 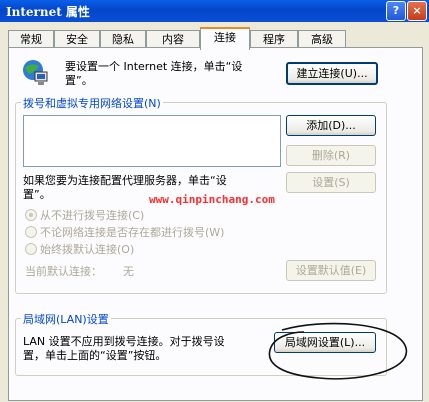 I want to click on watermark: www.qinpinchang.com, so click(x=212, y=199).